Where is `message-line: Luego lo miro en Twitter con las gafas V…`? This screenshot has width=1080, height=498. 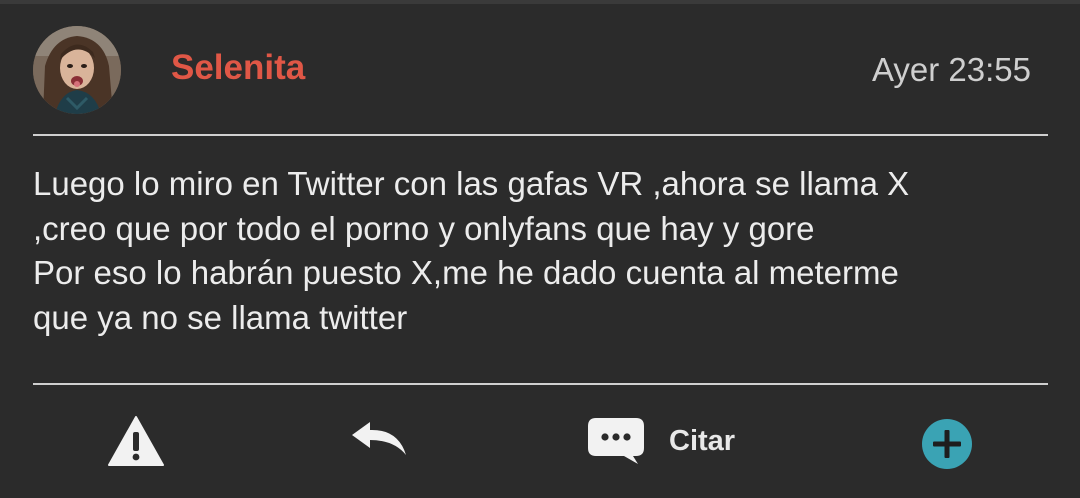 message-line: Luego lo miro en Twitter con las gafas V… is located at coordinates (471, 183).